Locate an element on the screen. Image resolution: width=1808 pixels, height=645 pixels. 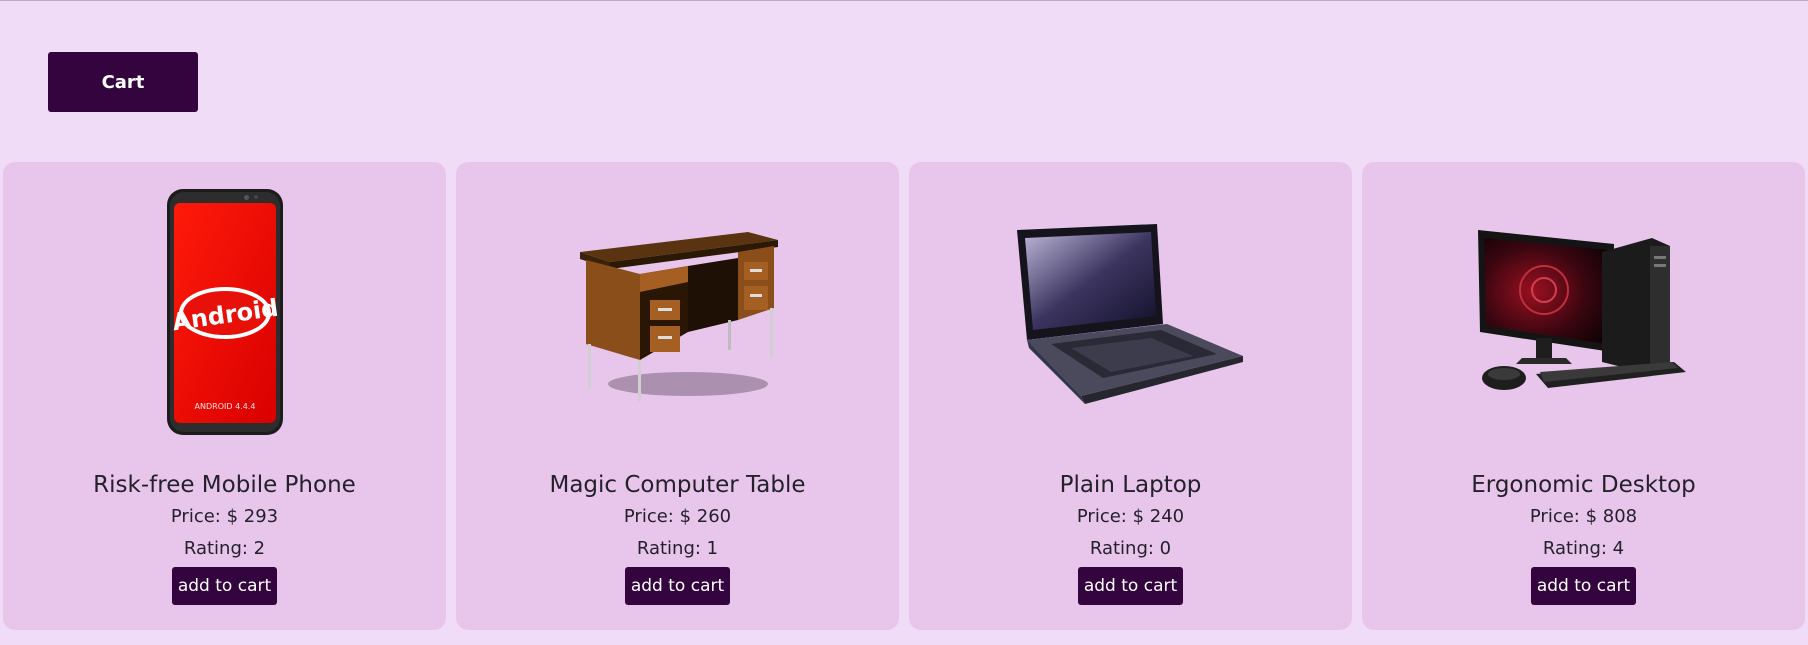
desktop-computer-icon is located at coordinates (1581, 310).